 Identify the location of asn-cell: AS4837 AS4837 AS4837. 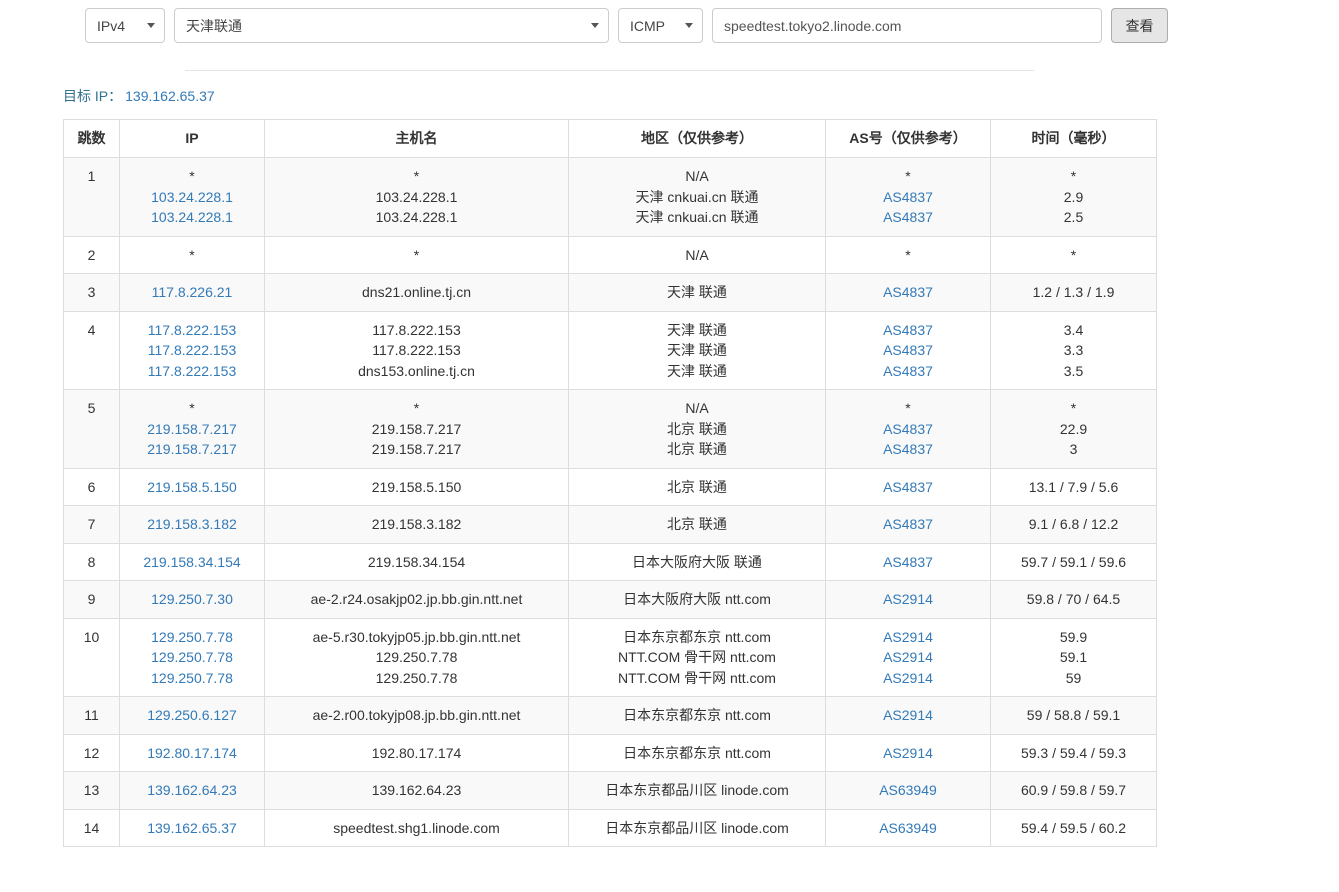
(908, 350).